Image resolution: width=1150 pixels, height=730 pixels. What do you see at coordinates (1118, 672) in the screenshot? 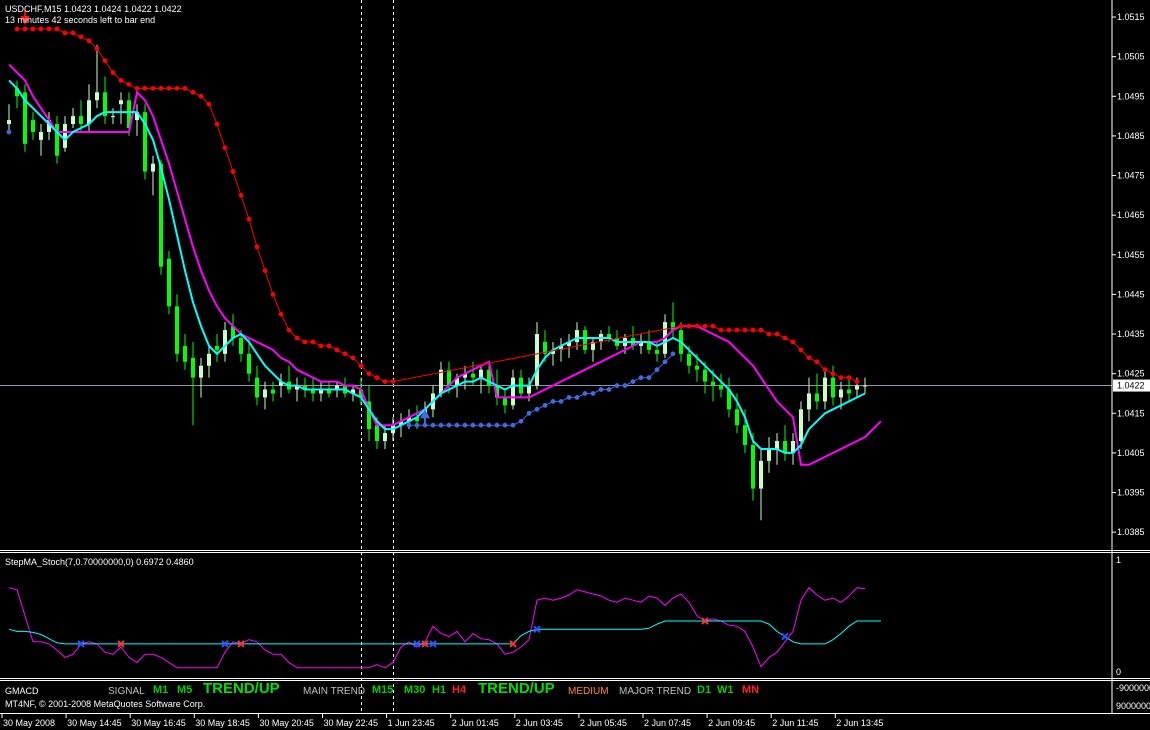
I see `indicator-y-bottom: 0` at bounding box center [1118, 672].